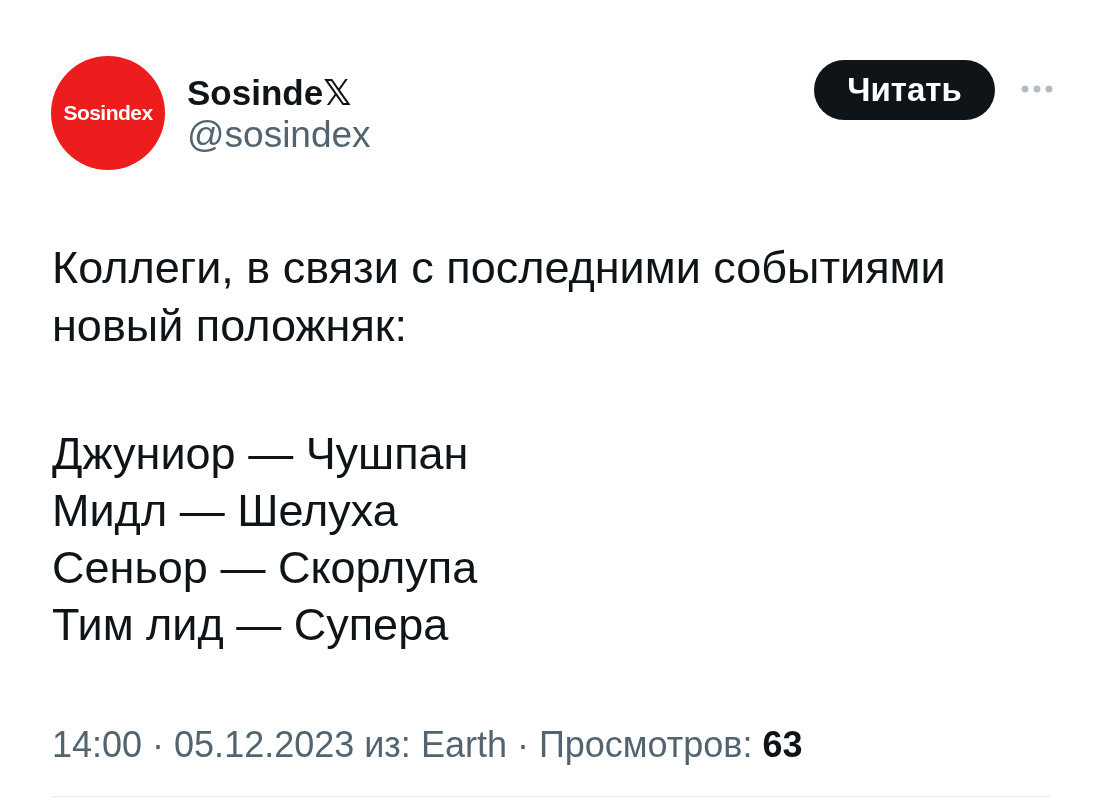 This screenshot has height=800, width=1105. I want to click on logo-text: Sosindex, so click(108, 113).